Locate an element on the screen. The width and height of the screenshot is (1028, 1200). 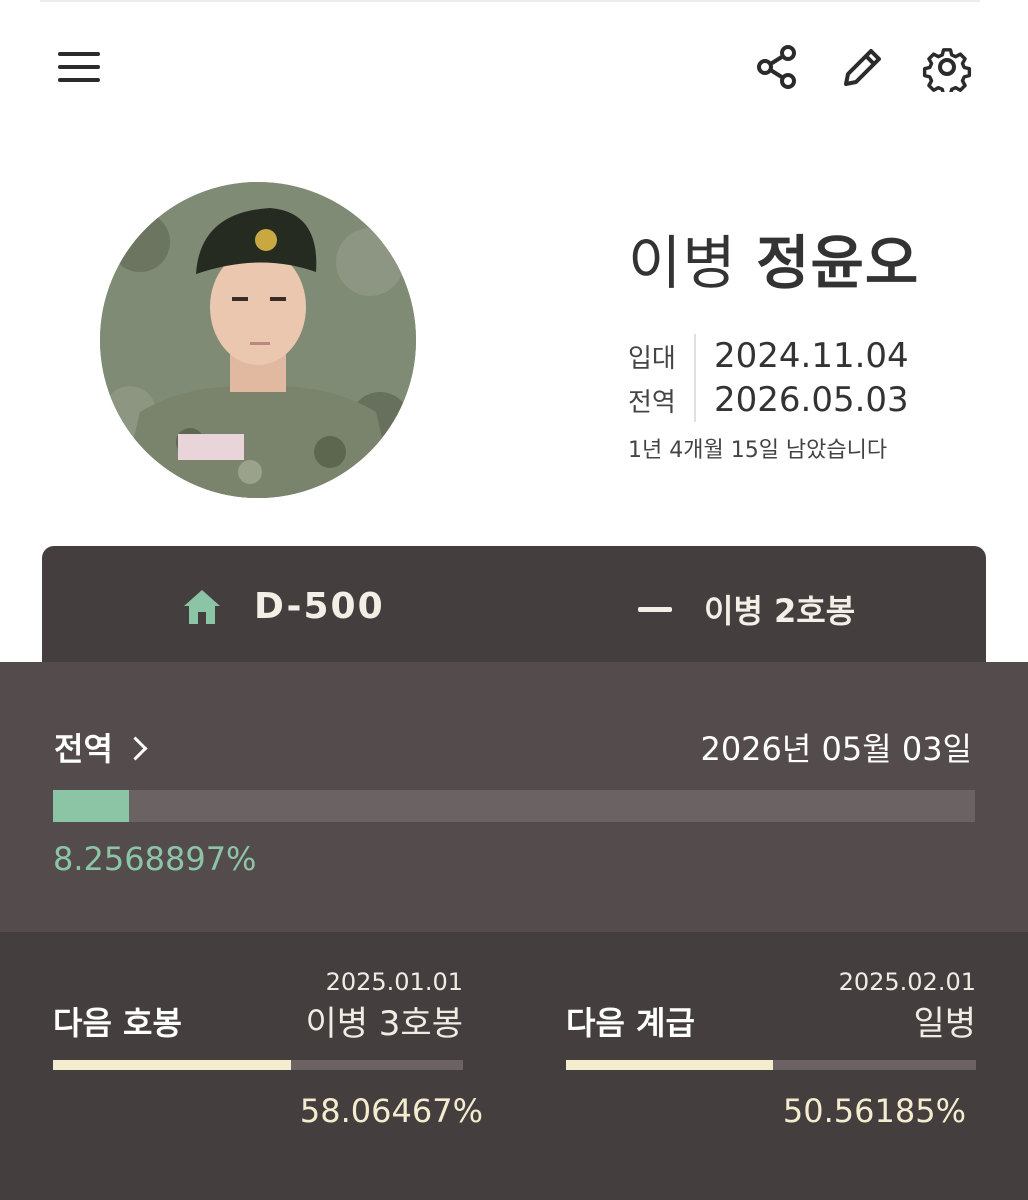
top-divider is located at coordinates (510, 1).